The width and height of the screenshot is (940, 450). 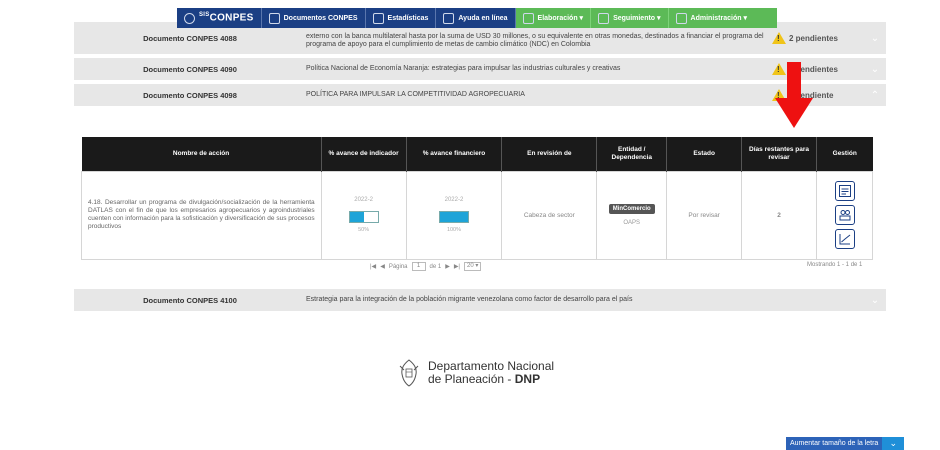 I want to click on edit-icon, so click(x=528, y=18).